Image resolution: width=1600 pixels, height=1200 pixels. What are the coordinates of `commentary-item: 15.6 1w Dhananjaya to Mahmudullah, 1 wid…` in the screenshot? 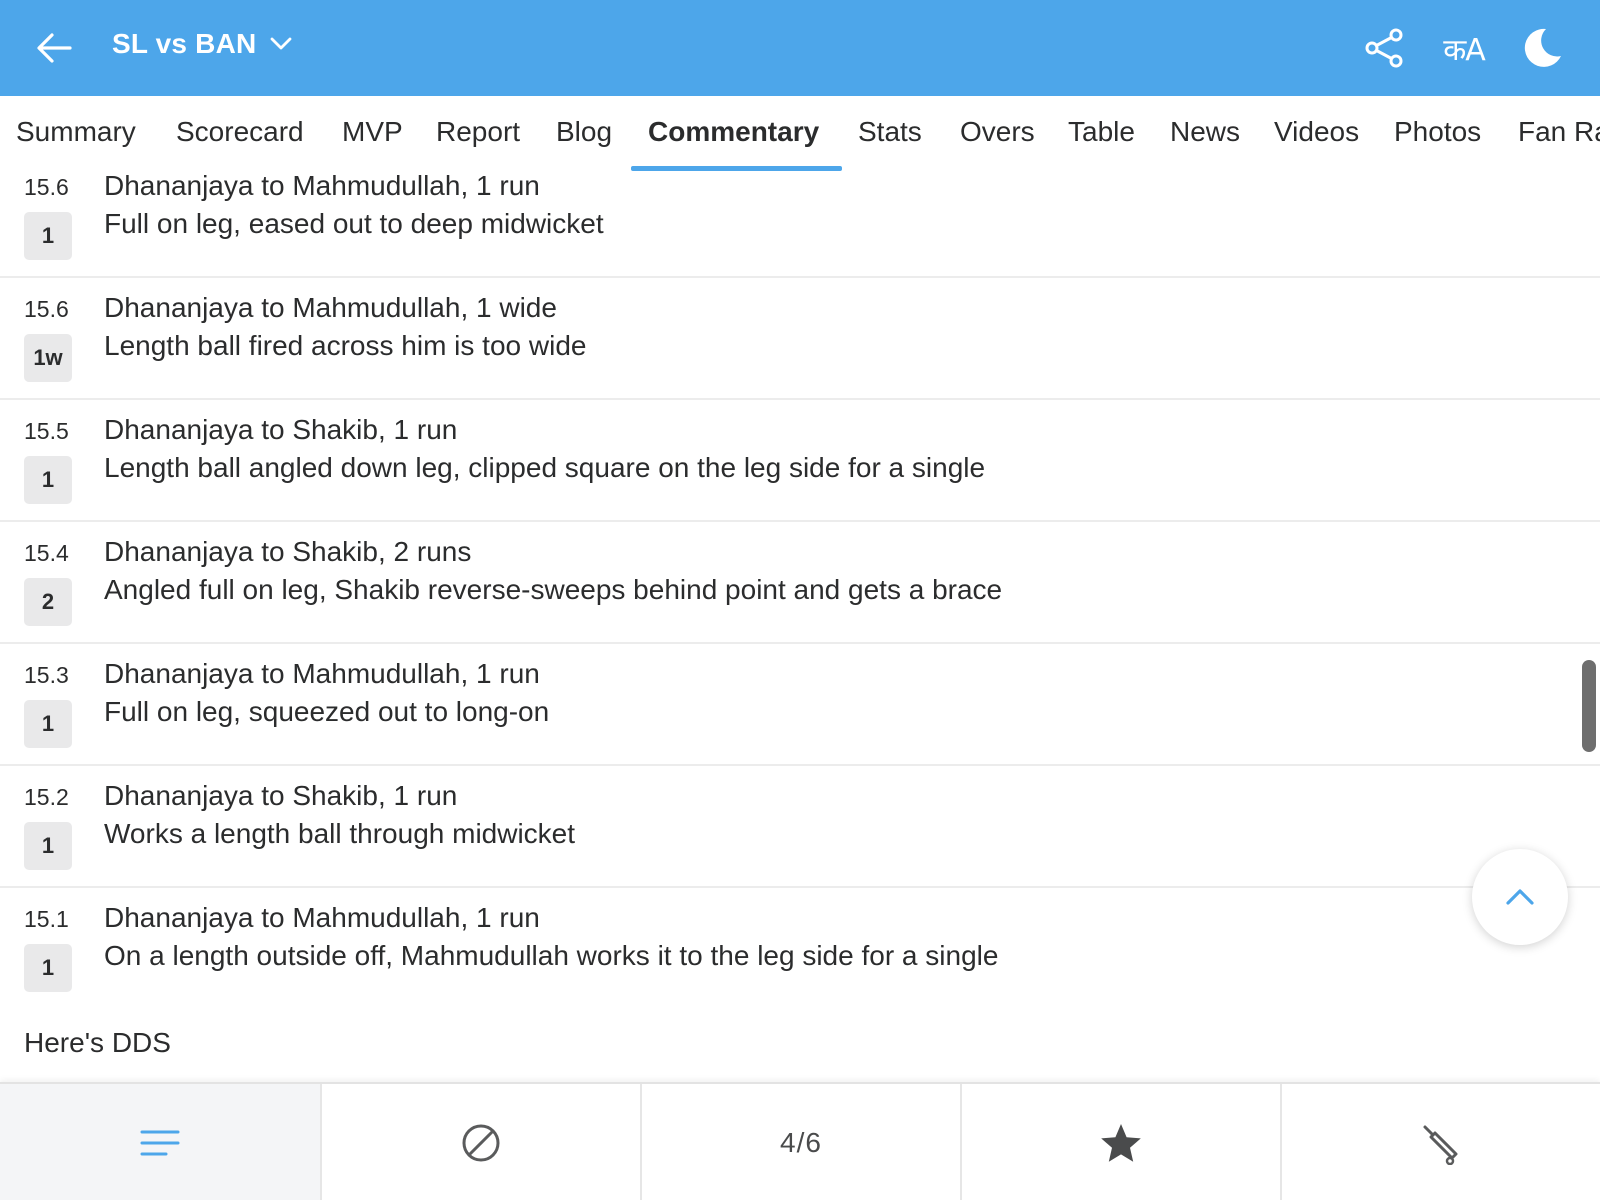 It's located at (800, 339).